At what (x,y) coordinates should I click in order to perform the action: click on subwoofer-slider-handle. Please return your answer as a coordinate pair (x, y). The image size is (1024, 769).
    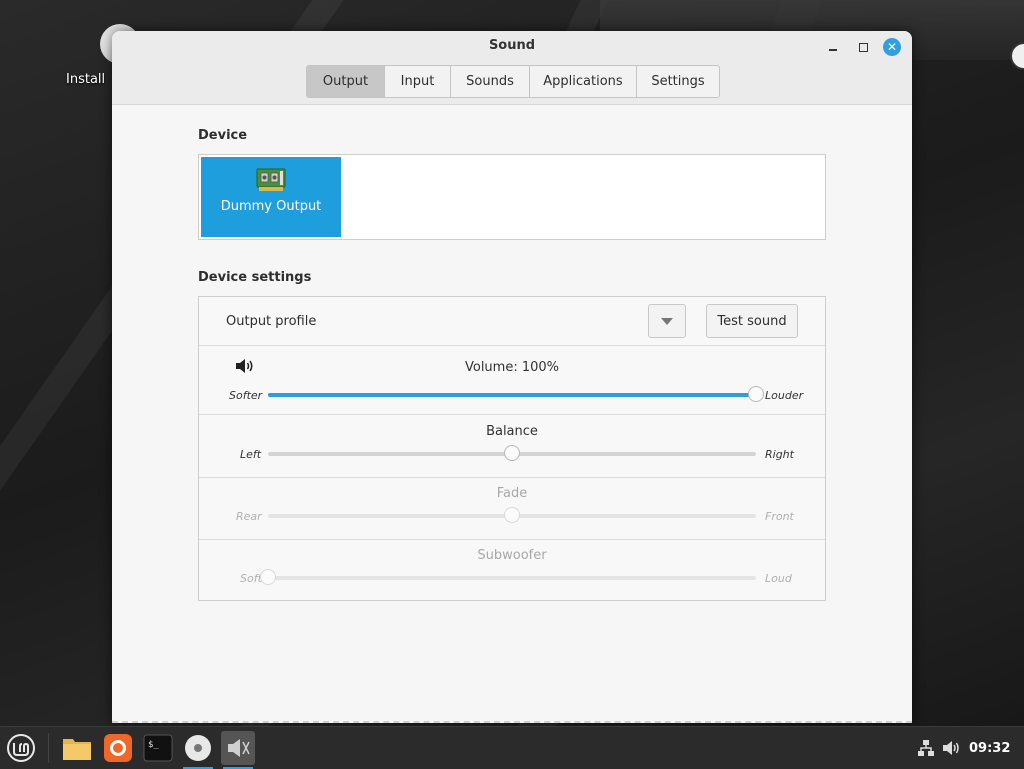
    Looking at the image, I should click on (268, 577).